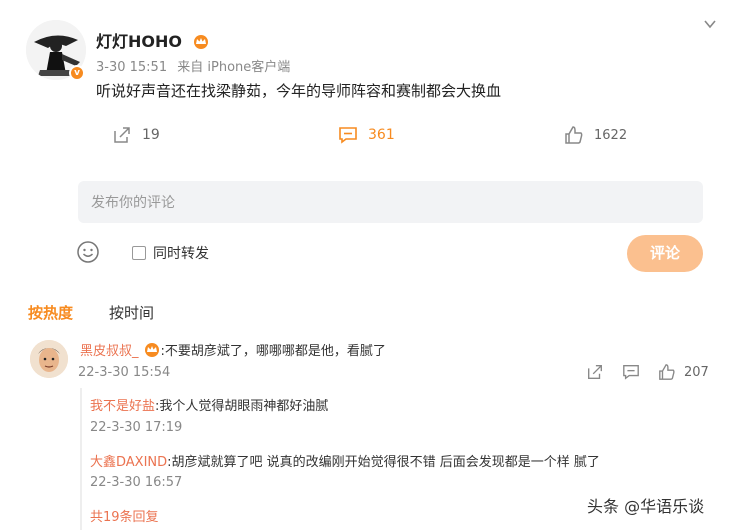  What do you see at coordinates (234, 67) in the screenshot?
I see `post-source: 来自 iPhone客户端` at bounding box center [234, 67].